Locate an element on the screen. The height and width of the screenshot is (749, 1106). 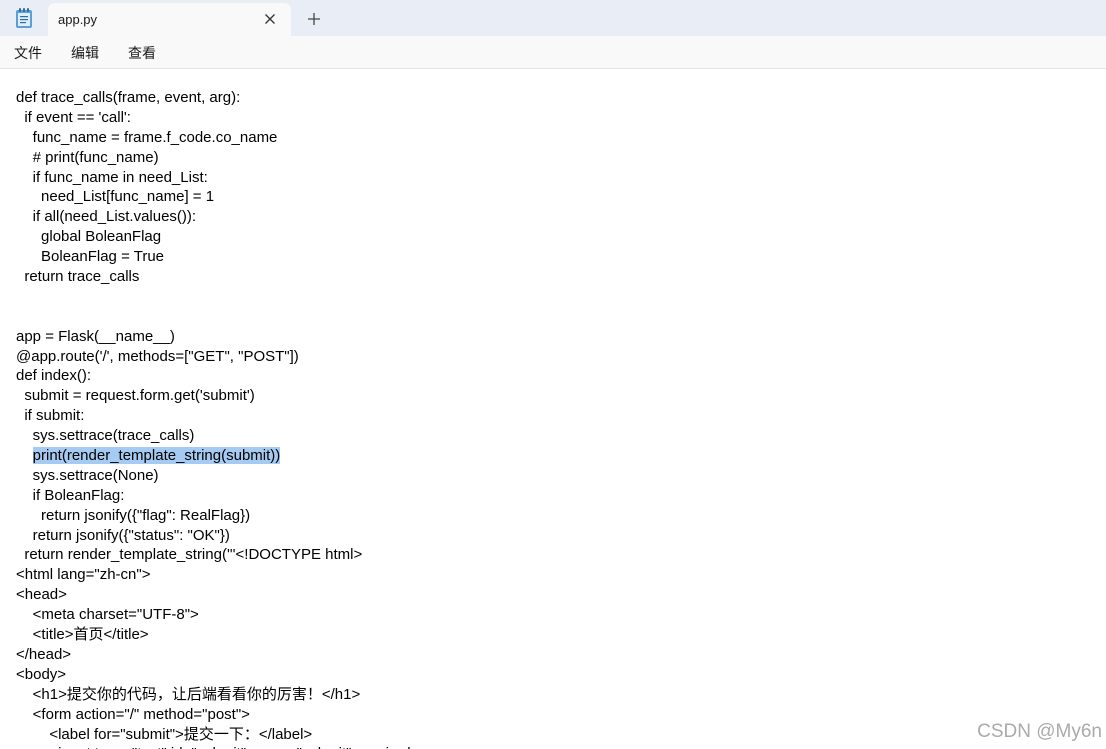
tab-title: app.py is located at coordinates (78, 19).